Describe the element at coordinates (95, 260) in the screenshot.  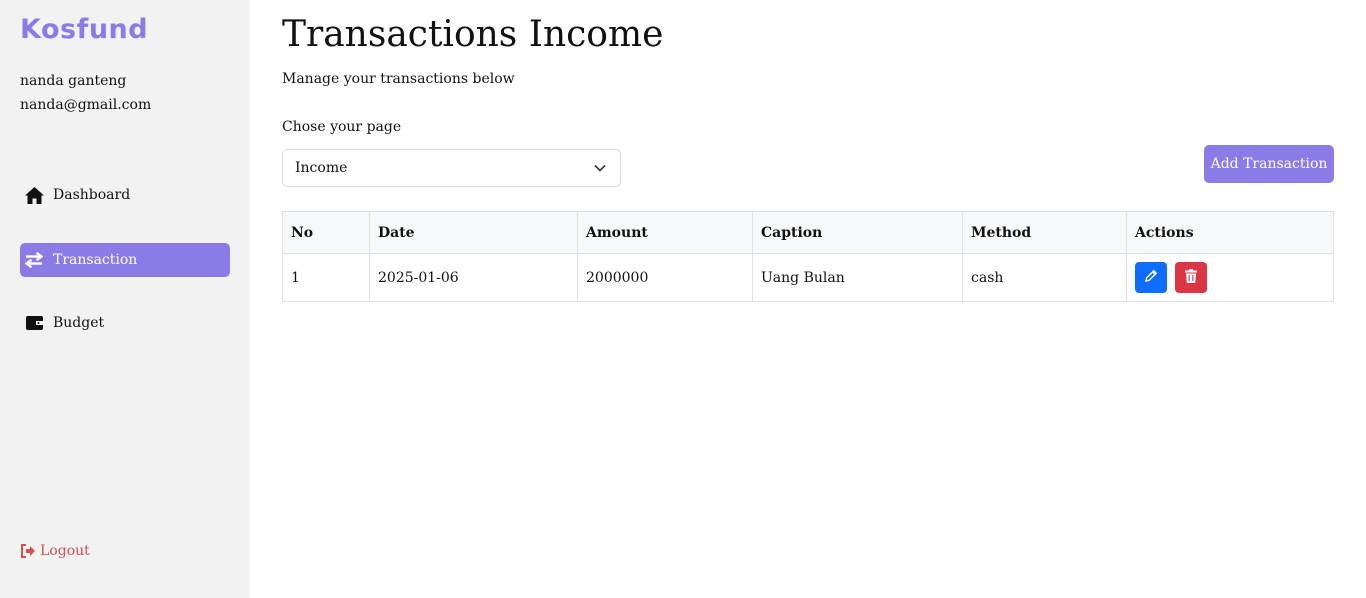
I see `sidebar-item-label: Transaction` at that location.